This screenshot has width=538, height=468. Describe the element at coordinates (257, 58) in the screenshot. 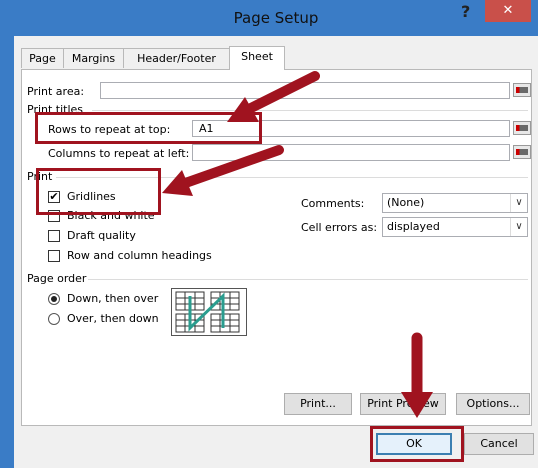

I see `tab-sheet: Sheet` at that location.